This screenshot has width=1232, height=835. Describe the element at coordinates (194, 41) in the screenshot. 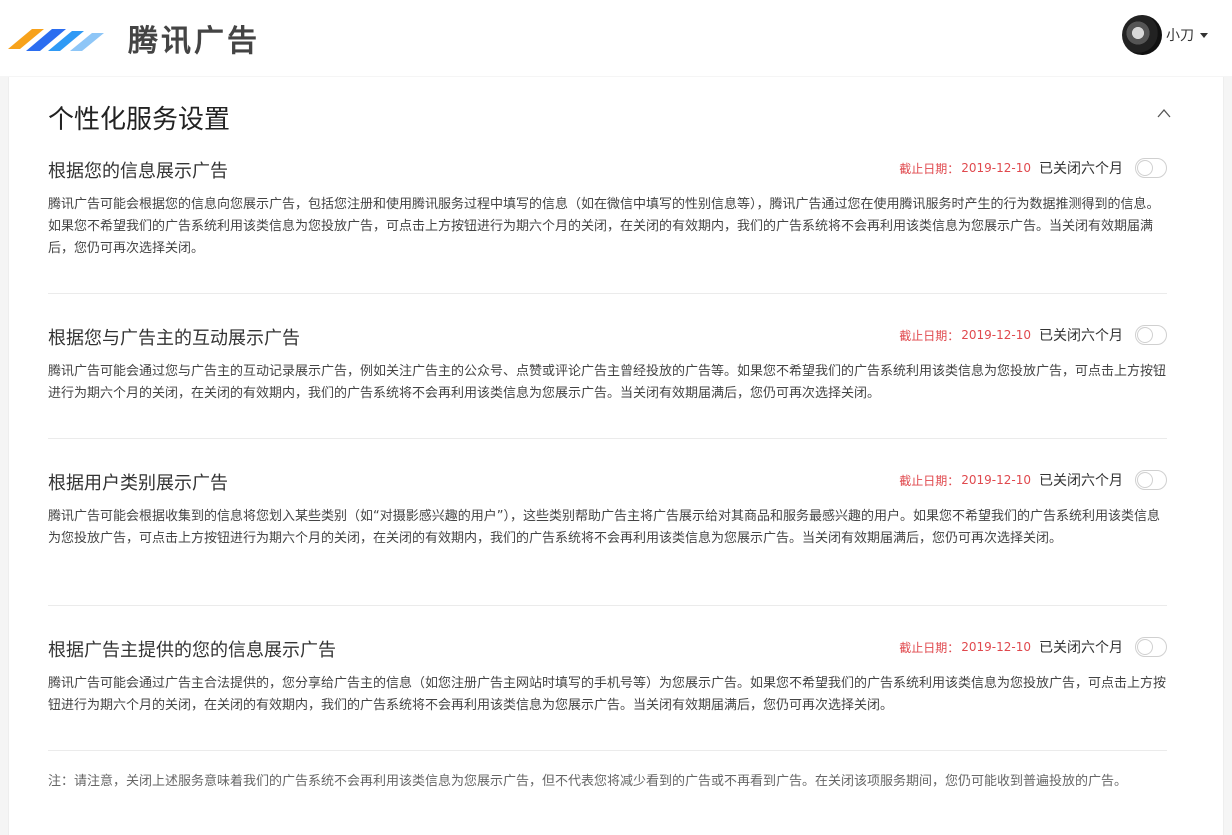

I see `logo-text: 腾讯广告` at that location.